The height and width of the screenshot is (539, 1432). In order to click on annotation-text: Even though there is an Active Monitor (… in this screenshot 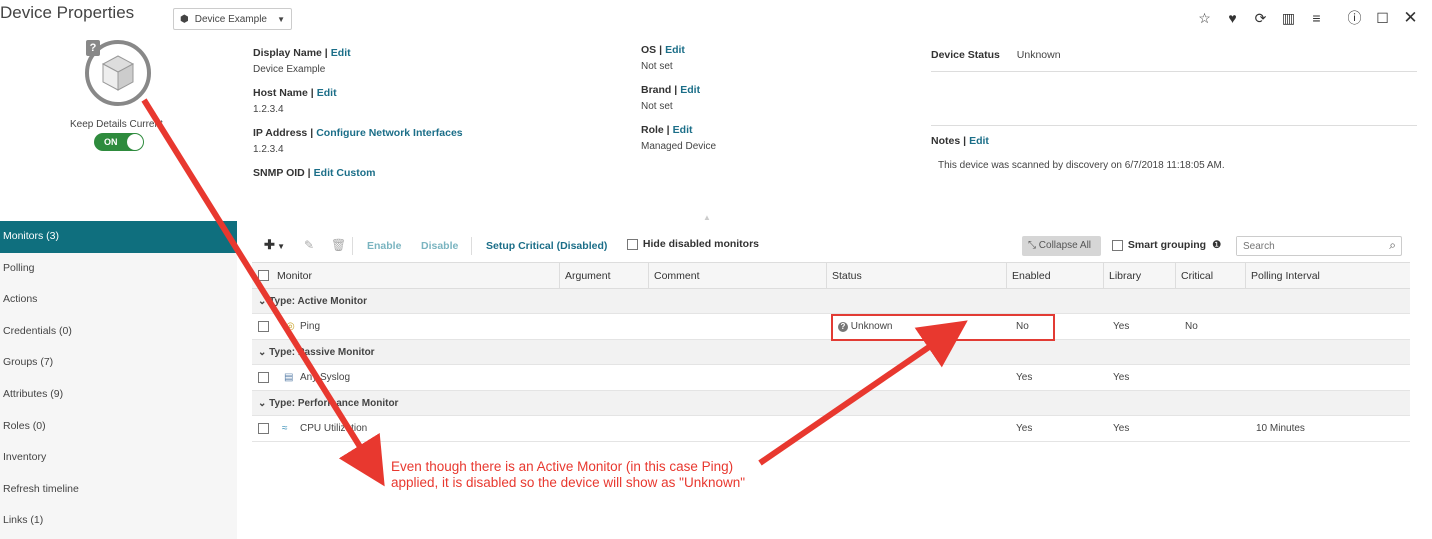, I will do `click(568, 474)`.